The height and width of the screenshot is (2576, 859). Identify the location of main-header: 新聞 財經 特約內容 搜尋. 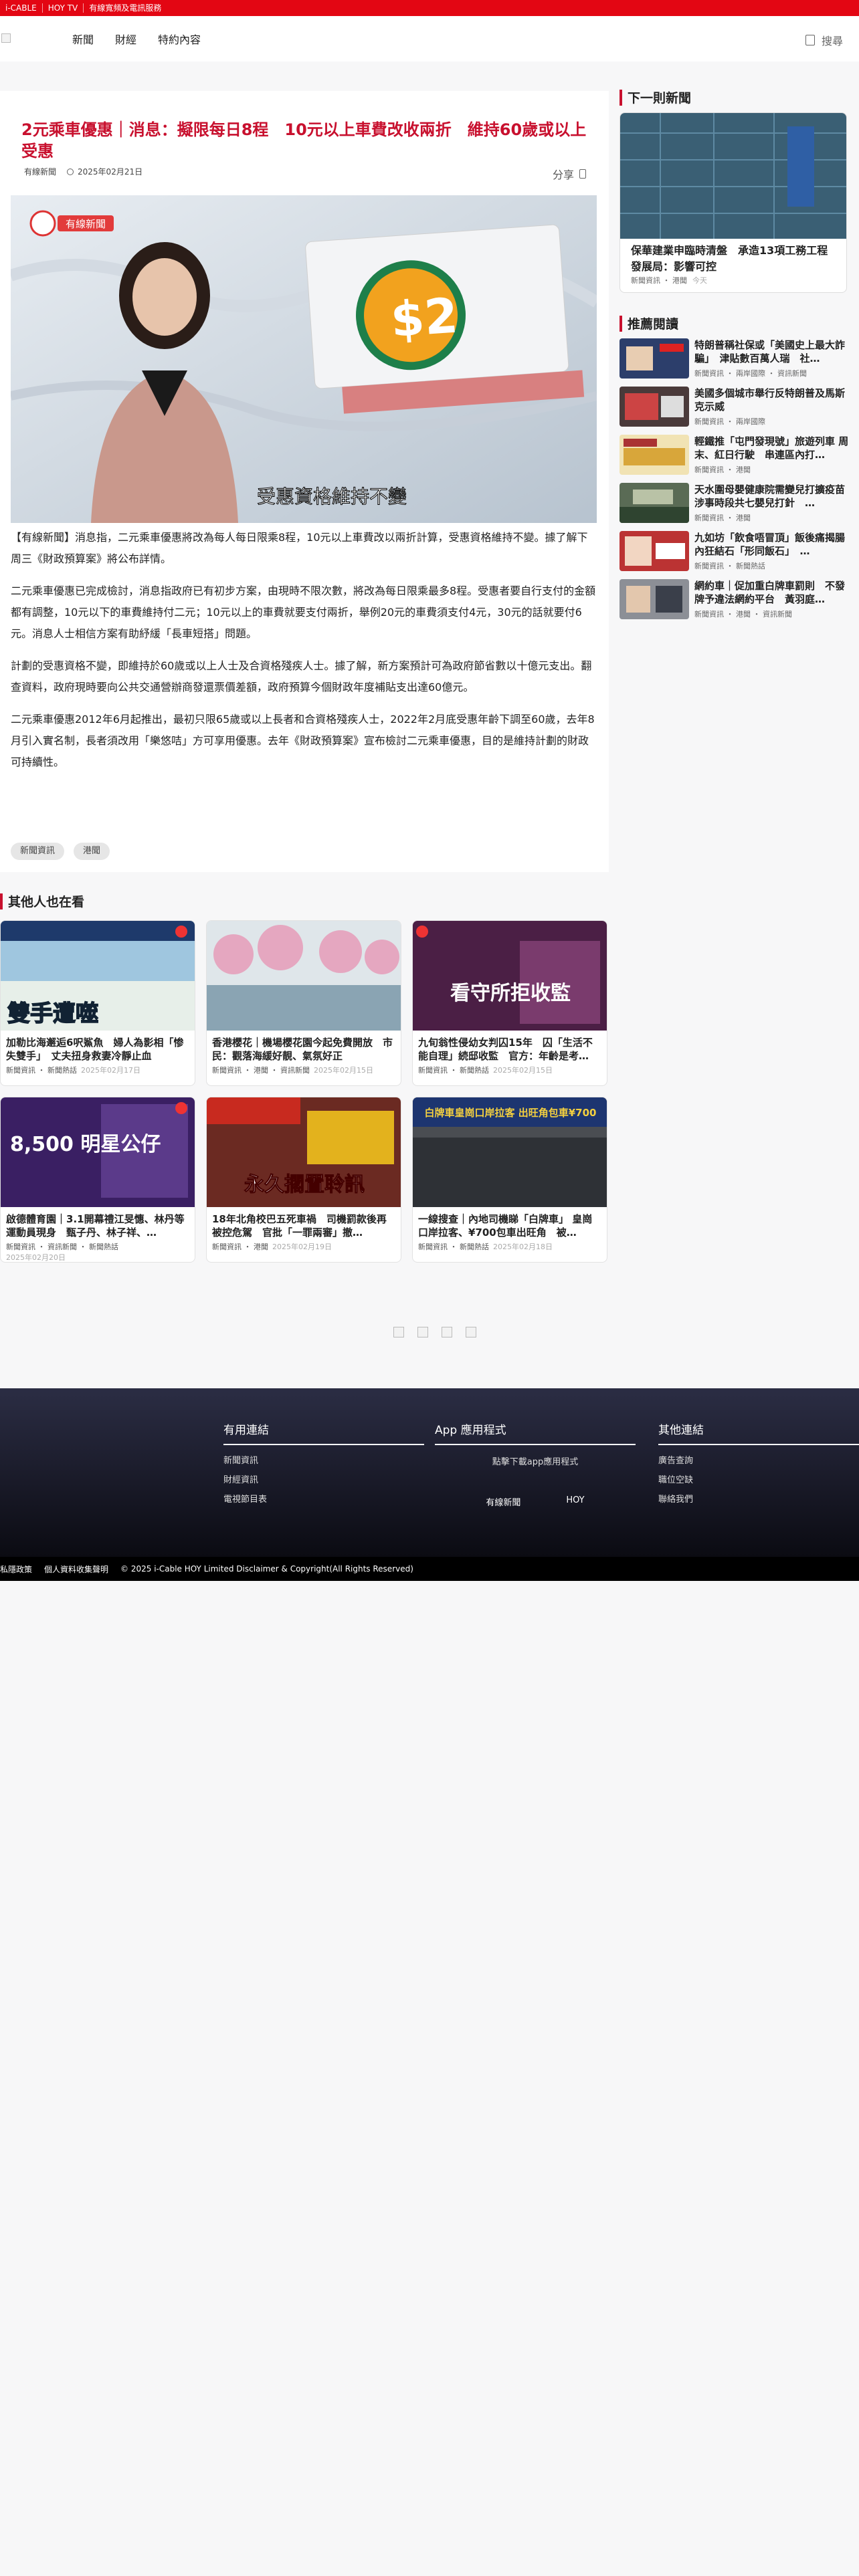
(429, 39).